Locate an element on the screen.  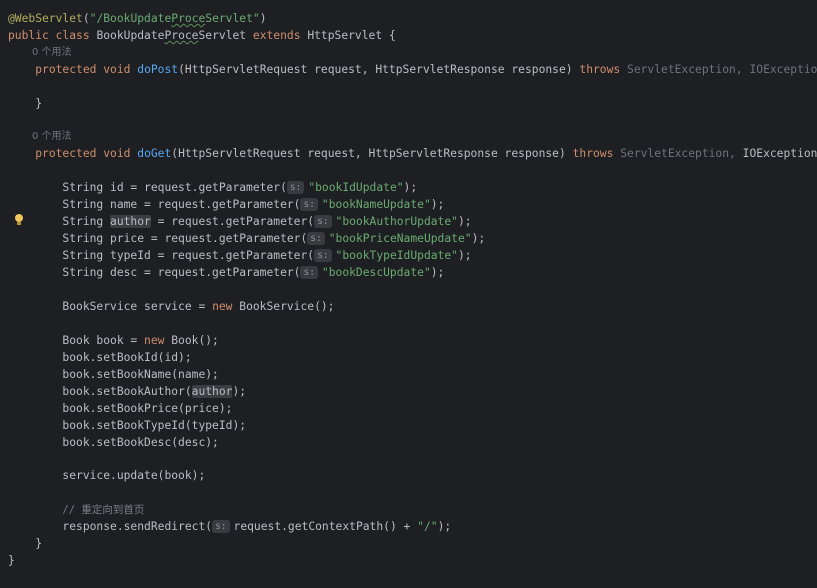
method-name-doget: doGet is located at coordinates (154, 153).